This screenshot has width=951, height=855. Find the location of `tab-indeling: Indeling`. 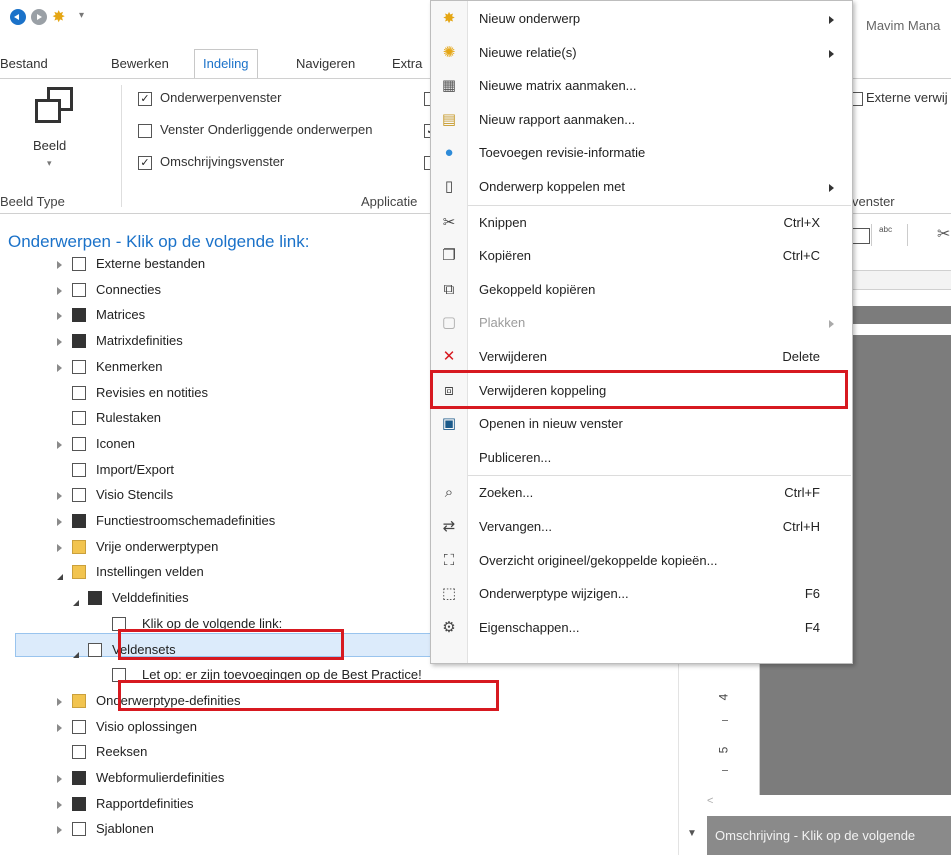

tab-indeling: Indeling is located at coordinates (226, 64).